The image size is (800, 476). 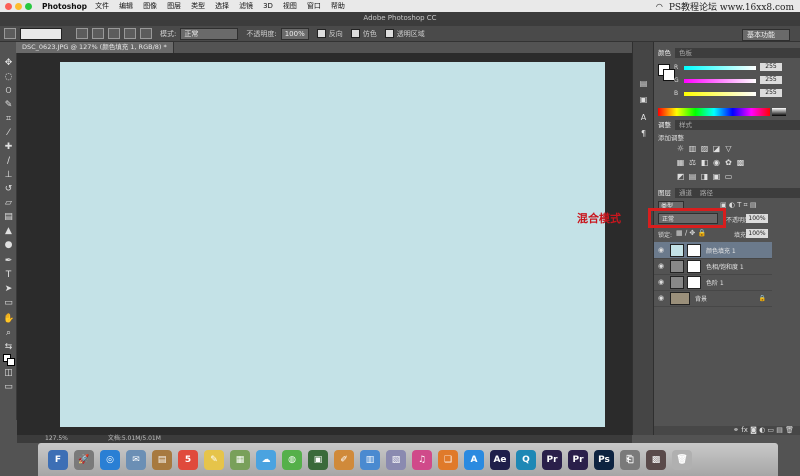 I want to click on document-tab: DSC_0623.JPG @ 127% (颜色填充 1, RGB/8) *, so click(x=95, y=47).